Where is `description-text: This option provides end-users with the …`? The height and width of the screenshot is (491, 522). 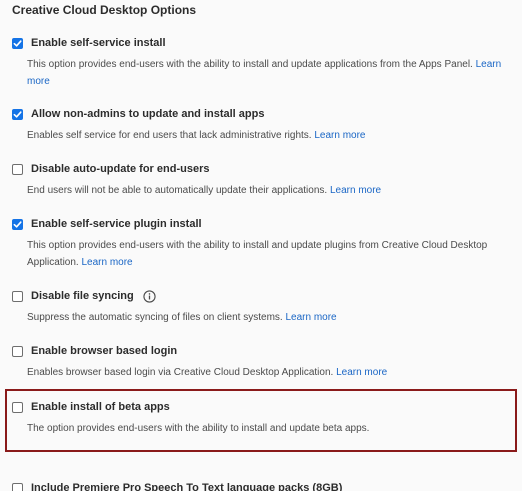 description-text: This option provides end-users with the … is located at coordinates (250, 64).